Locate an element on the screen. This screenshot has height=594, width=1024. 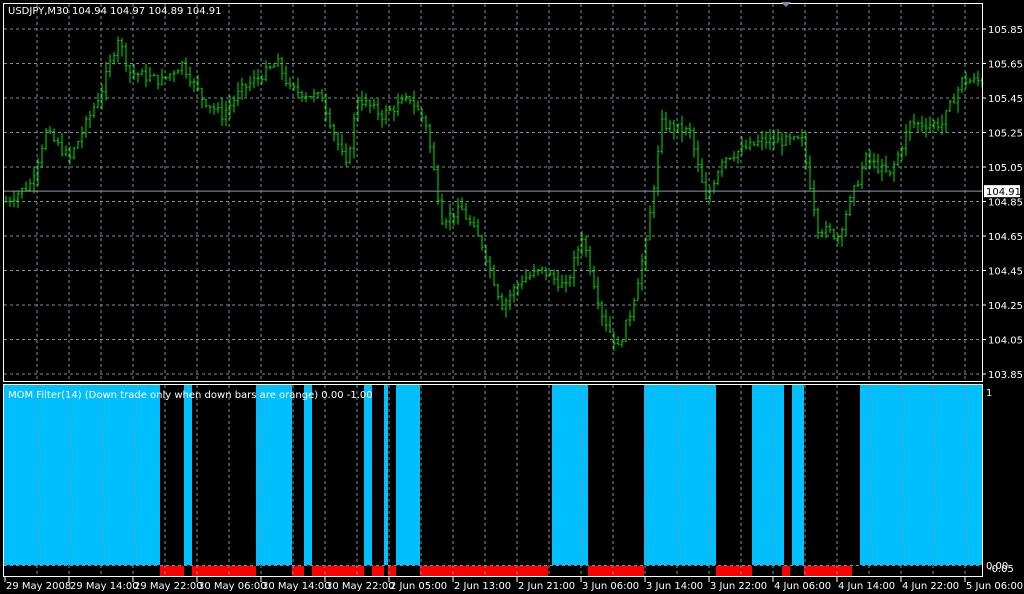
current-price-label: 104.91 is located at coordinates (1003, 192).